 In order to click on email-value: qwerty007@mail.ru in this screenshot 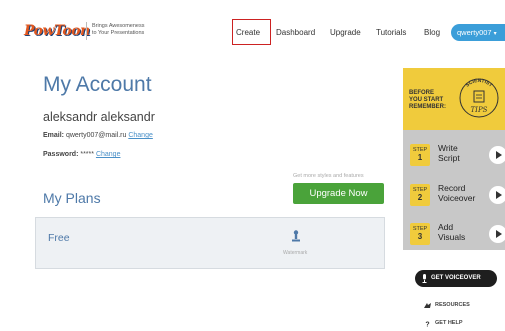, I will do `click(96, 135)`.